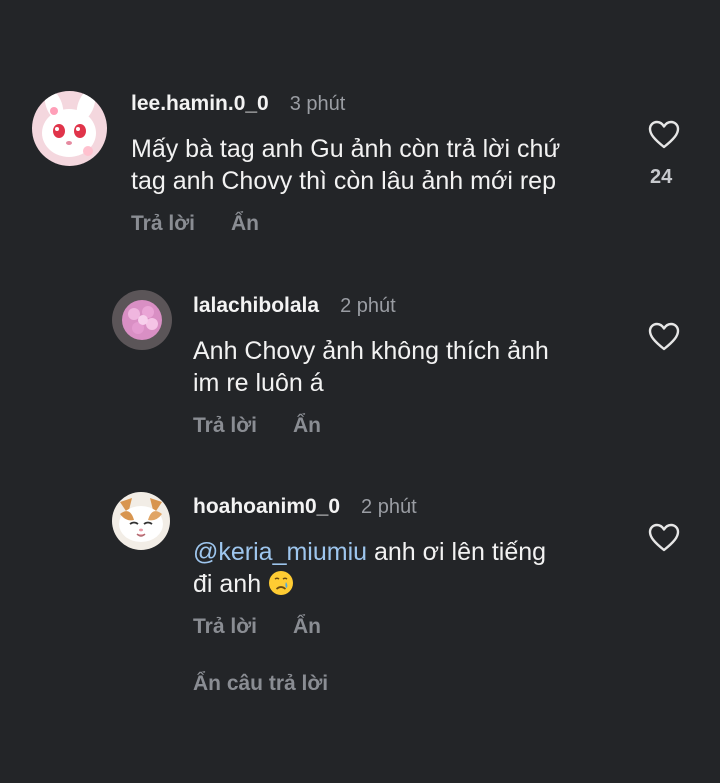  What do you see at coordinates (457, 552) in the screenshot?
I see `comment-text-rest: anh ơi lên tiếng` at bounding box center [457, 552].